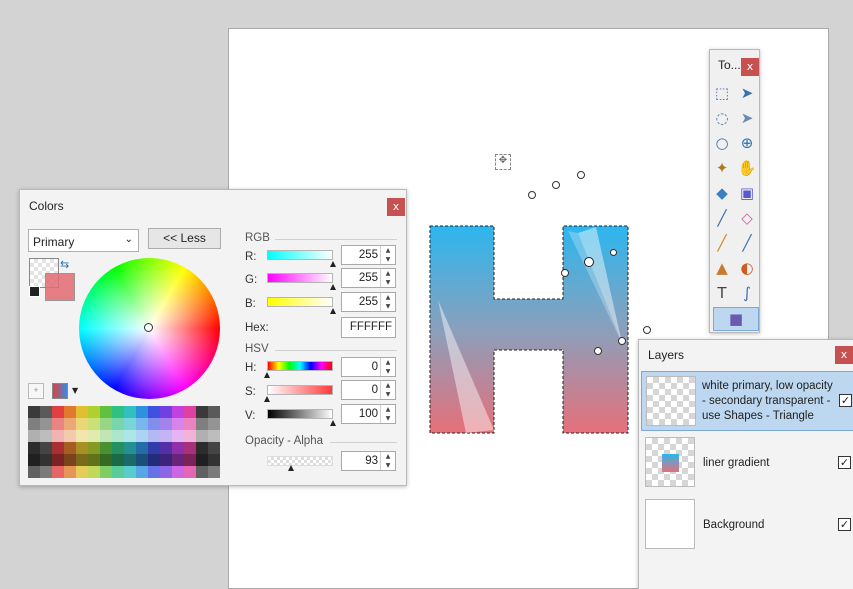  I want to click on zoom-tool-icon: ⊕, so click(747, 143).